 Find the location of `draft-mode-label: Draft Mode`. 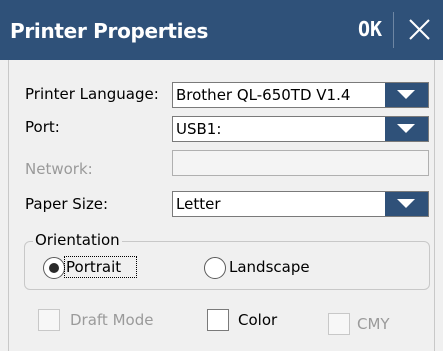

draft-mode-label: Draft Mode is located at coordinates (112, 320).